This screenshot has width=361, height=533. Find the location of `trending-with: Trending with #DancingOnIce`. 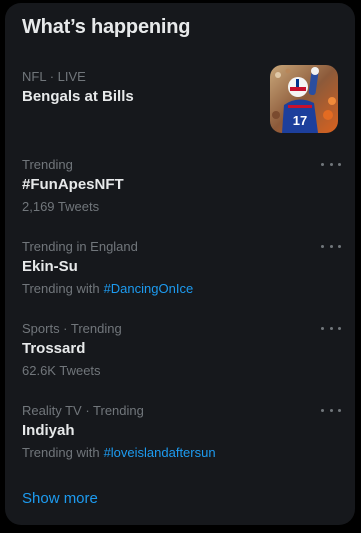

trending-with: Trending with #DancingOnIce is located at coordinates (107, 288).